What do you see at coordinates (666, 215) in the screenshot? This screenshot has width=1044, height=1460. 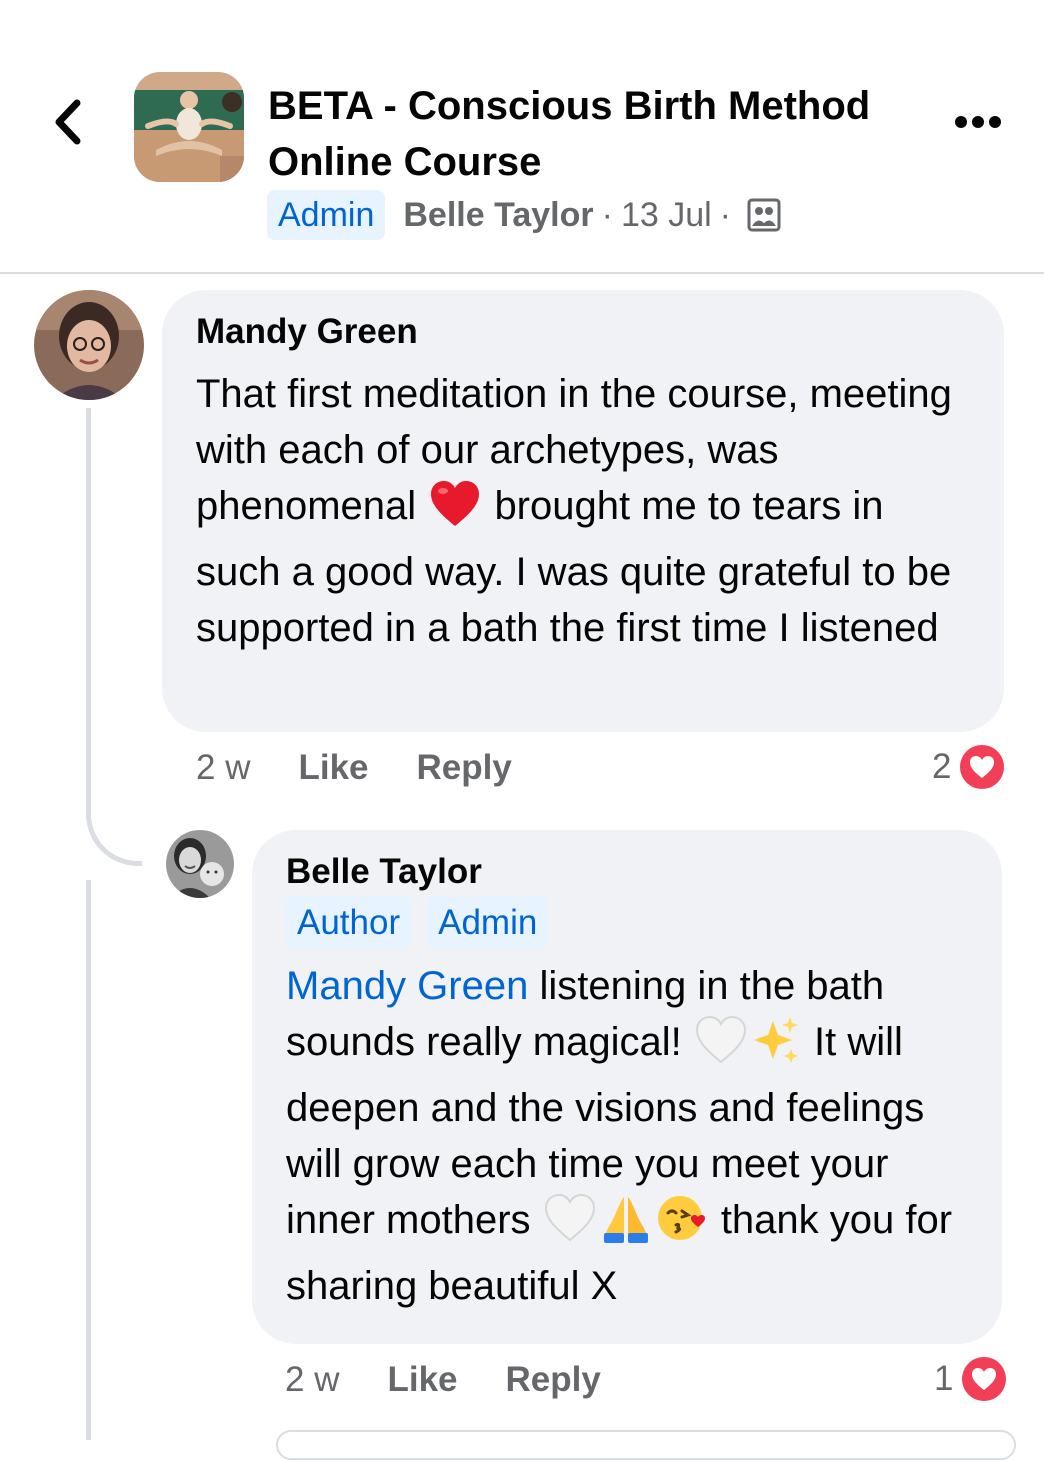 I see `post-date: 13 Jul` at bounding box center [666, 215].